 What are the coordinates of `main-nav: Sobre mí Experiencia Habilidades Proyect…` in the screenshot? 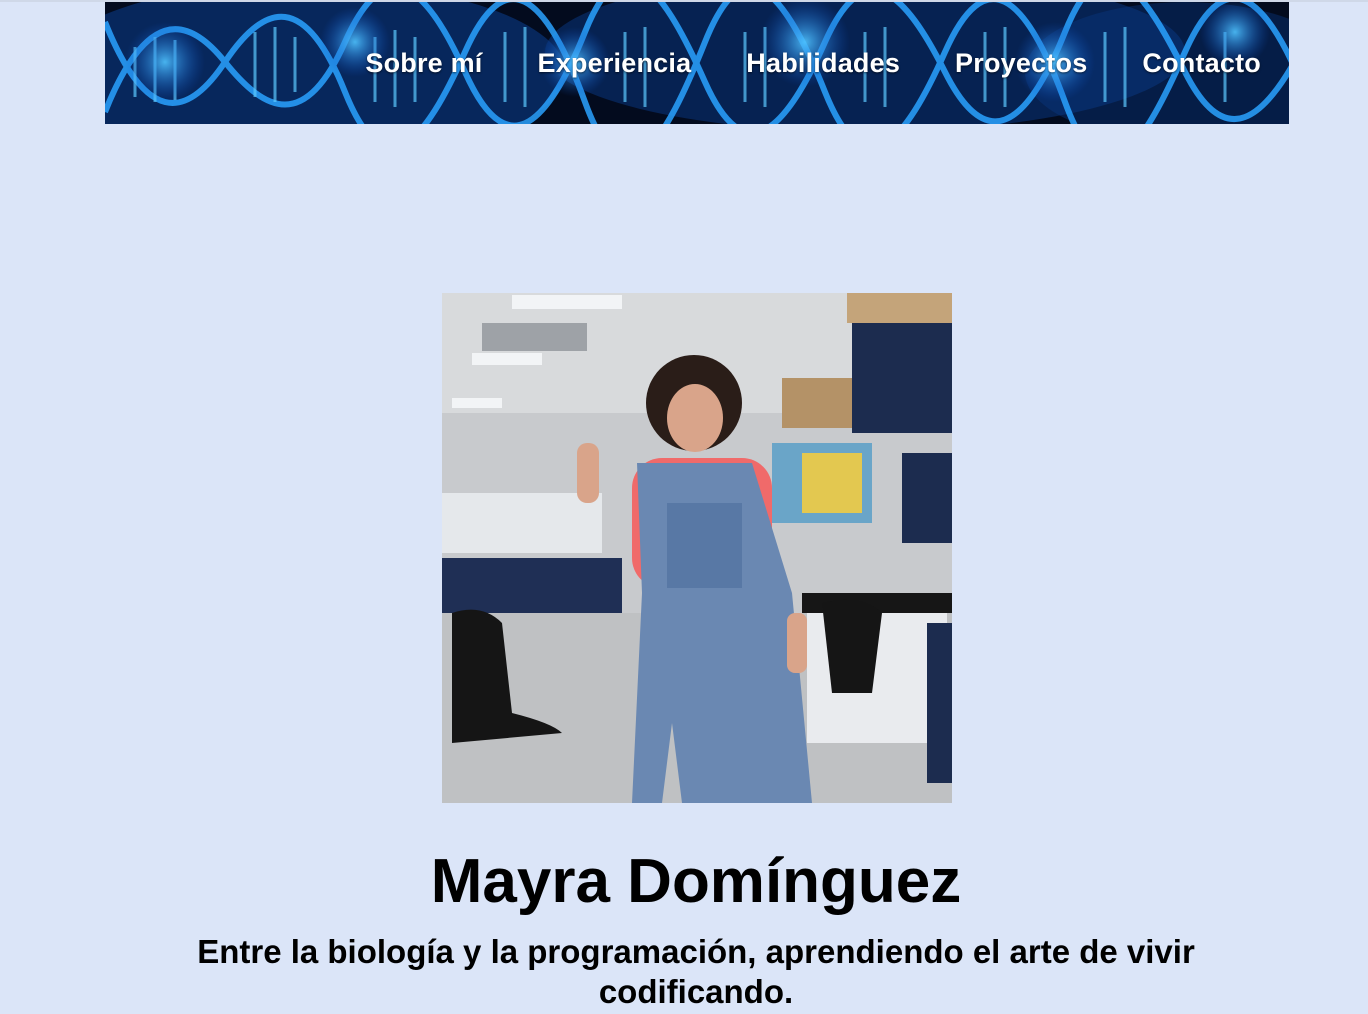 It's located at (813, 63).